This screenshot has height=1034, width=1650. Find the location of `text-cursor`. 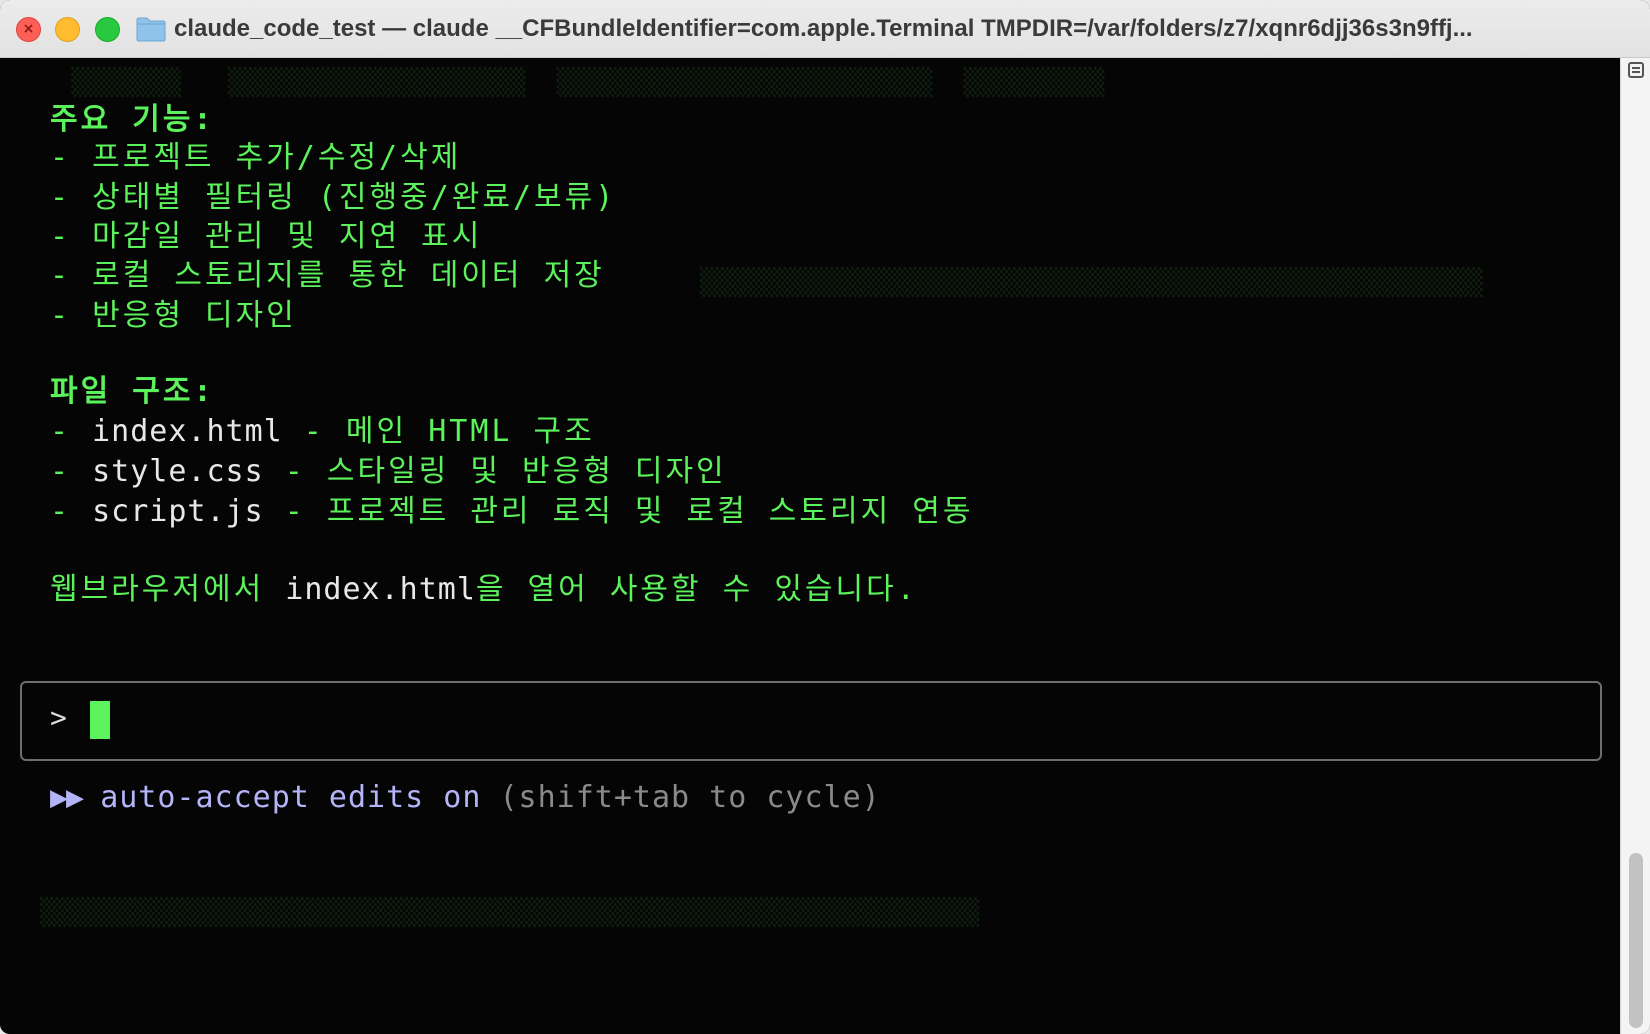

text-cursor is located at coordinates (100, 720).